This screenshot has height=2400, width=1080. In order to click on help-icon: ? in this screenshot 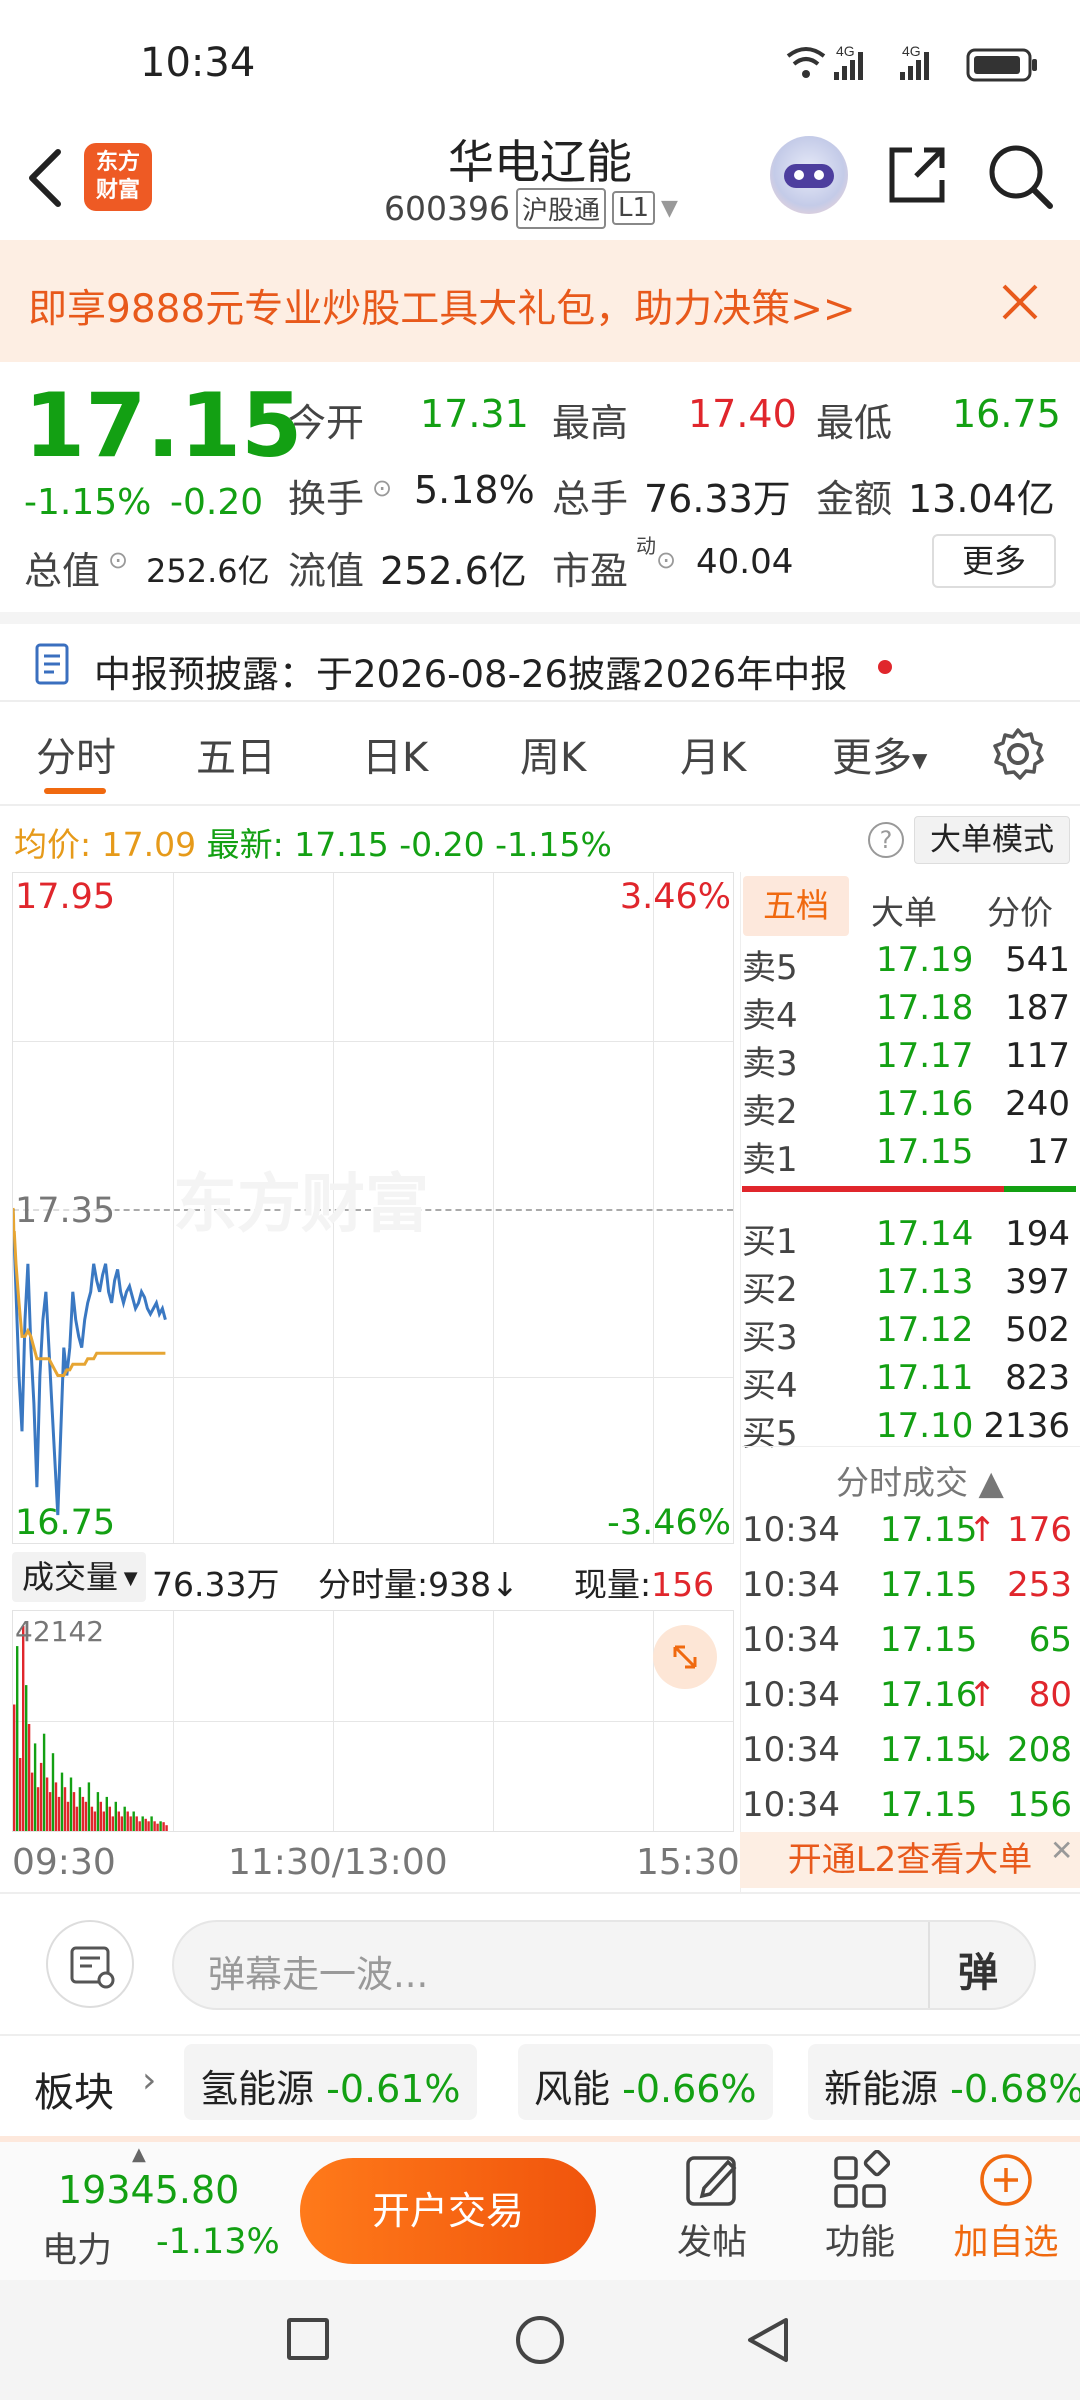, I will do `click(886, 840)`.